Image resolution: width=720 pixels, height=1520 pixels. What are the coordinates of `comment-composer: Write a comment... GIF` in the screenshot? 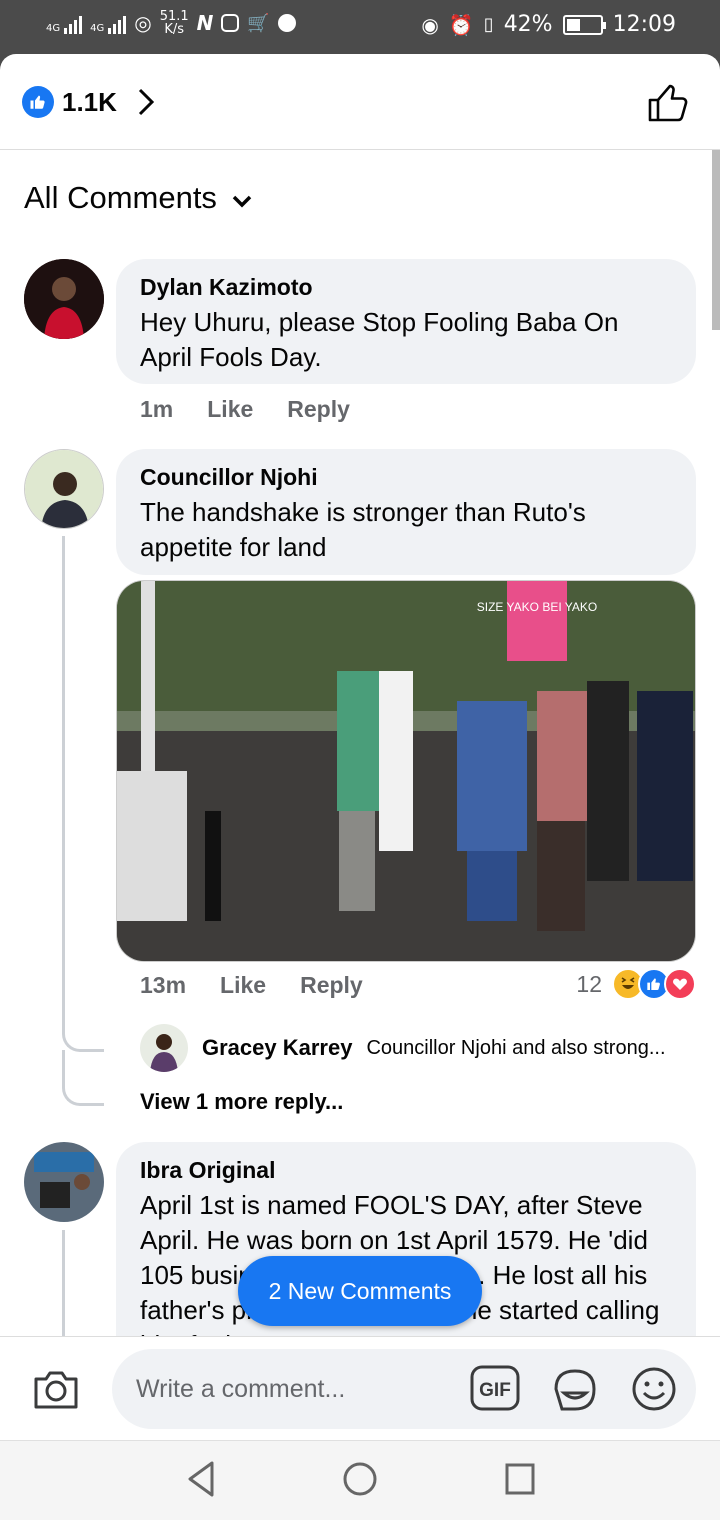 It's located at (360, 1388).